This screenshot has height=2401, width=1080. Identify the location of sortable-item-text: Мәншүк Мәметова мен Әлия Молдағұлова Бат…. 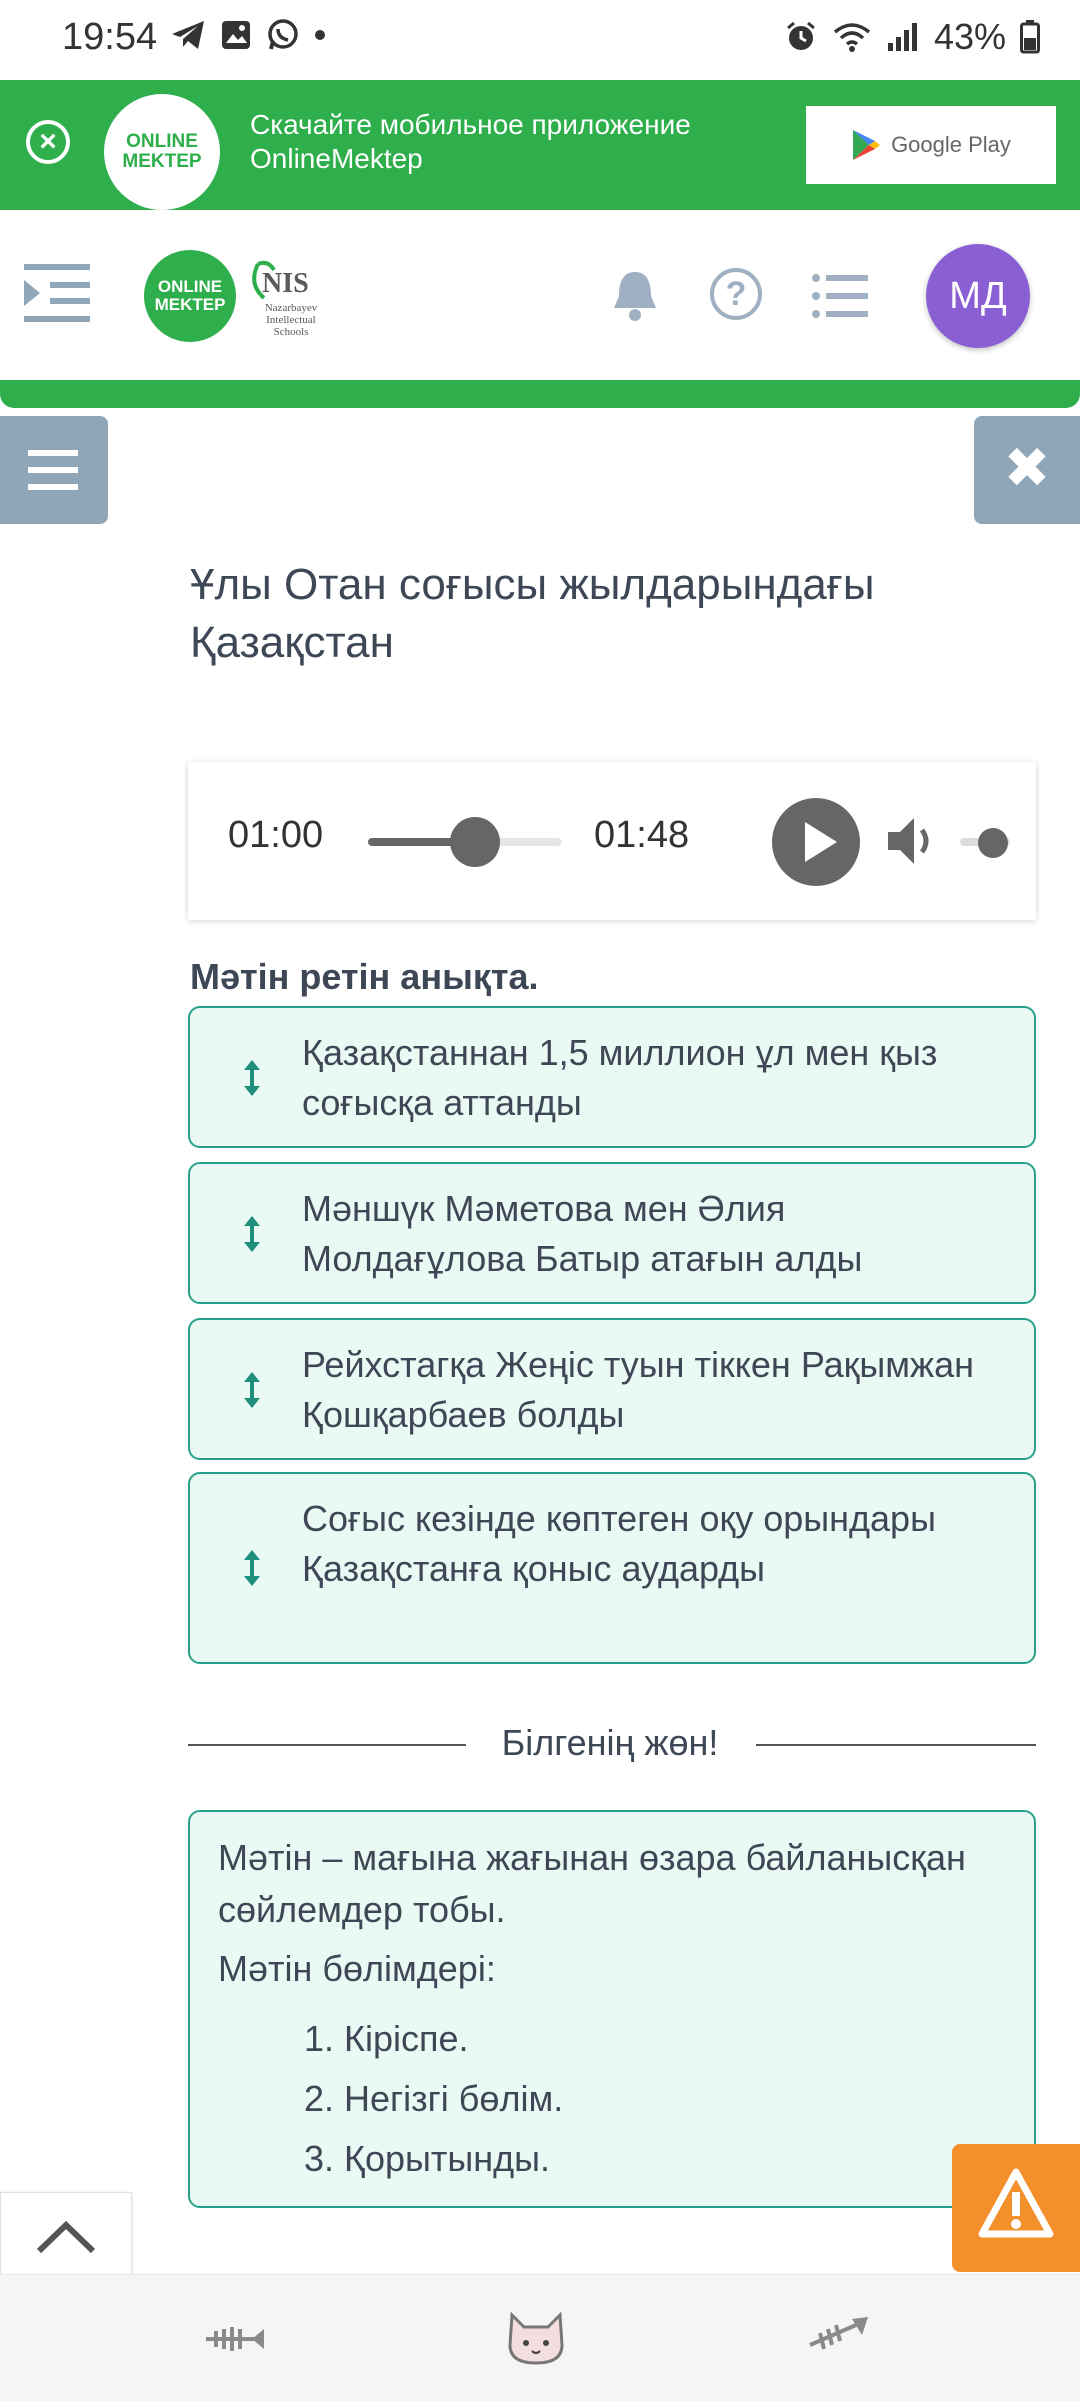
(582, 1233).